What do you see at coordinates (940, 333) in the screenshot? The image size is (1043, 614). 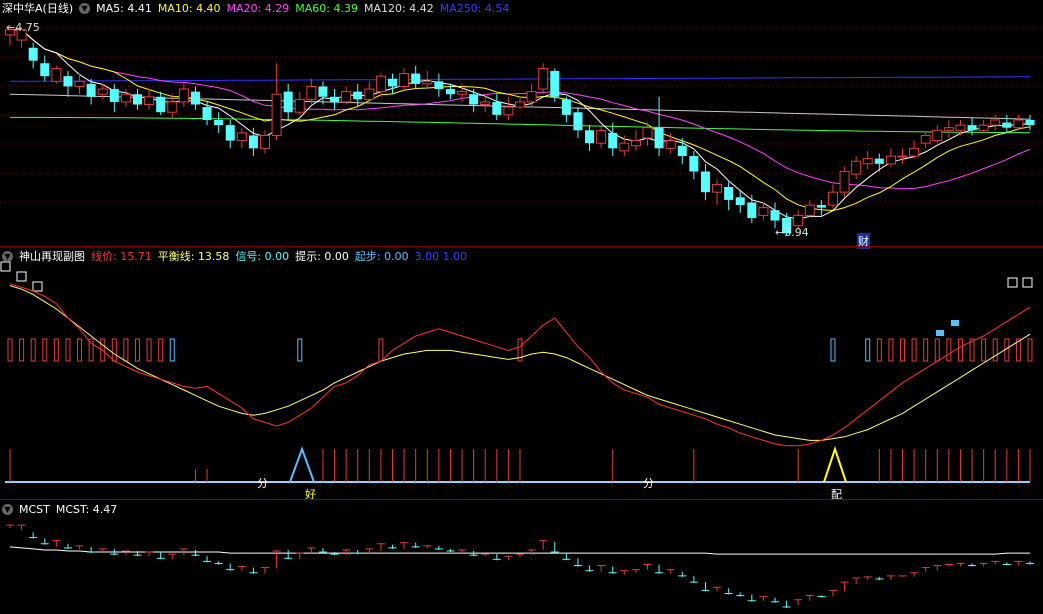 I see `hint-marker` at bounding box center [940, 333].